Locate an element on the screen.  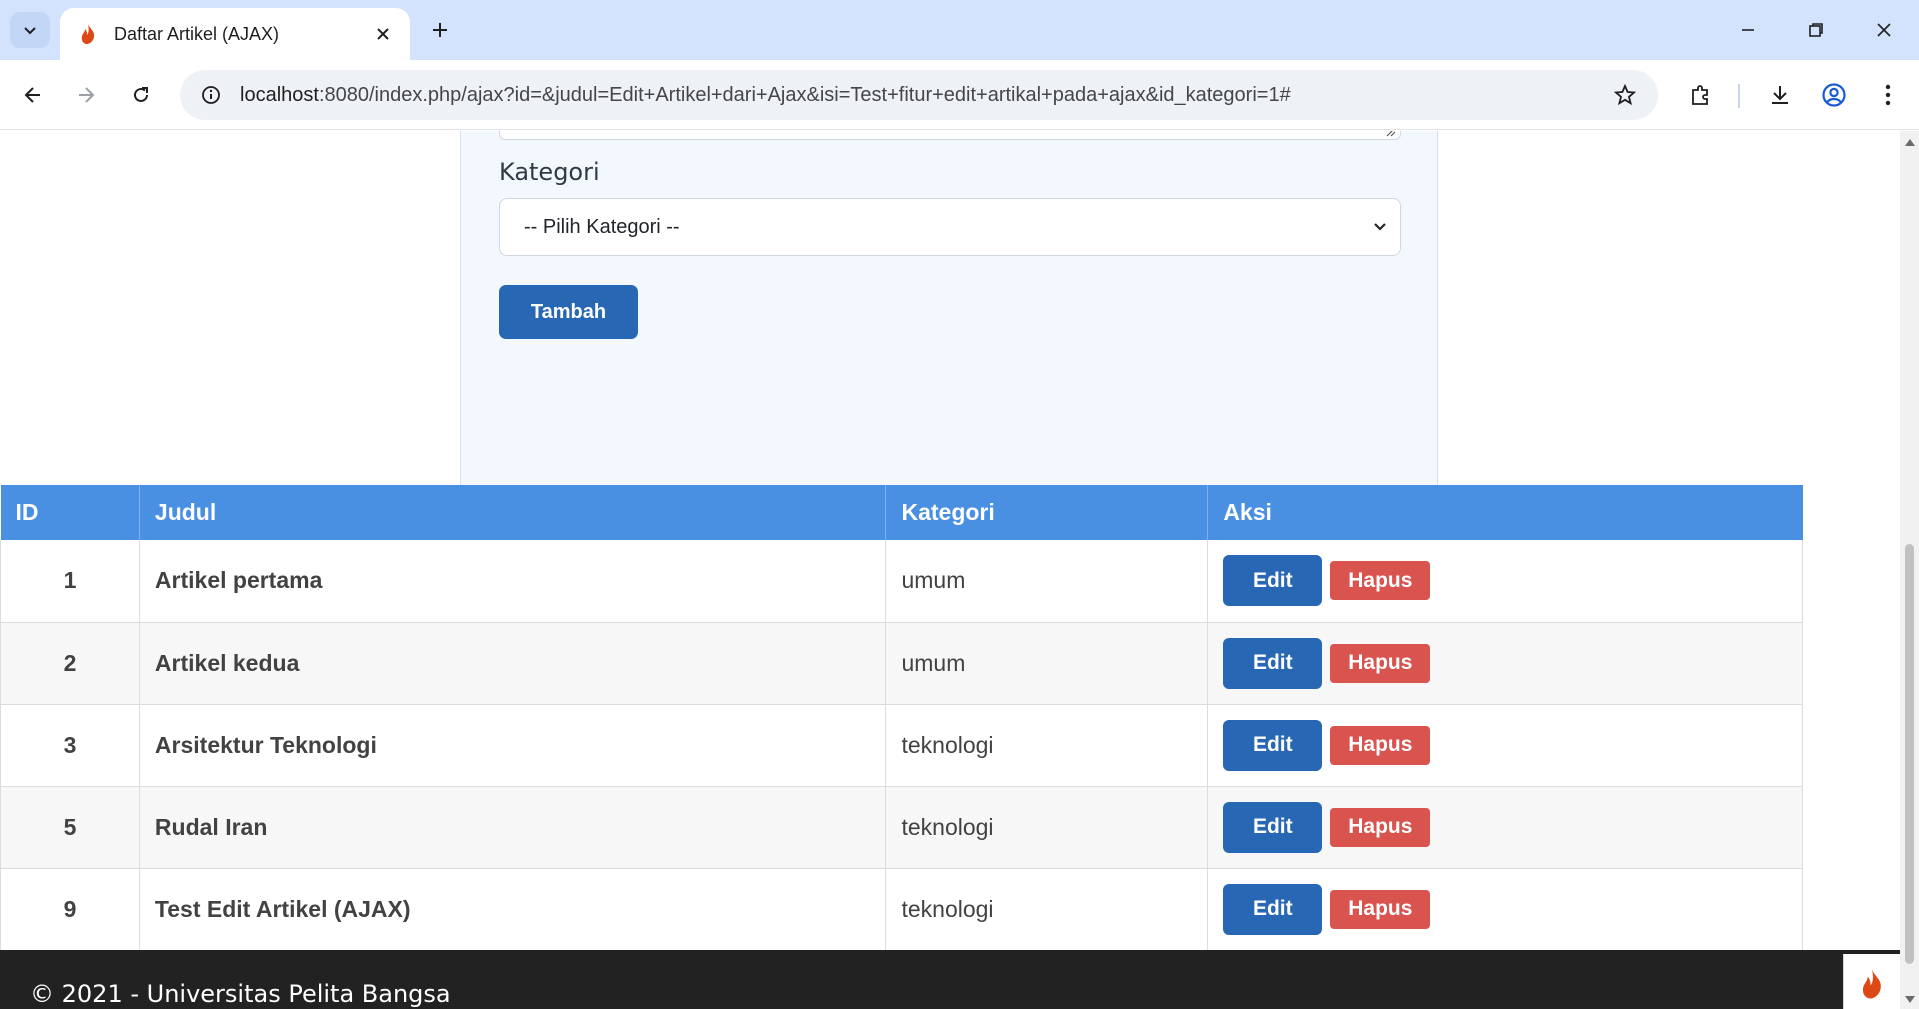
scroll-up-arrow-icon is located at coordinates (1910, 142).